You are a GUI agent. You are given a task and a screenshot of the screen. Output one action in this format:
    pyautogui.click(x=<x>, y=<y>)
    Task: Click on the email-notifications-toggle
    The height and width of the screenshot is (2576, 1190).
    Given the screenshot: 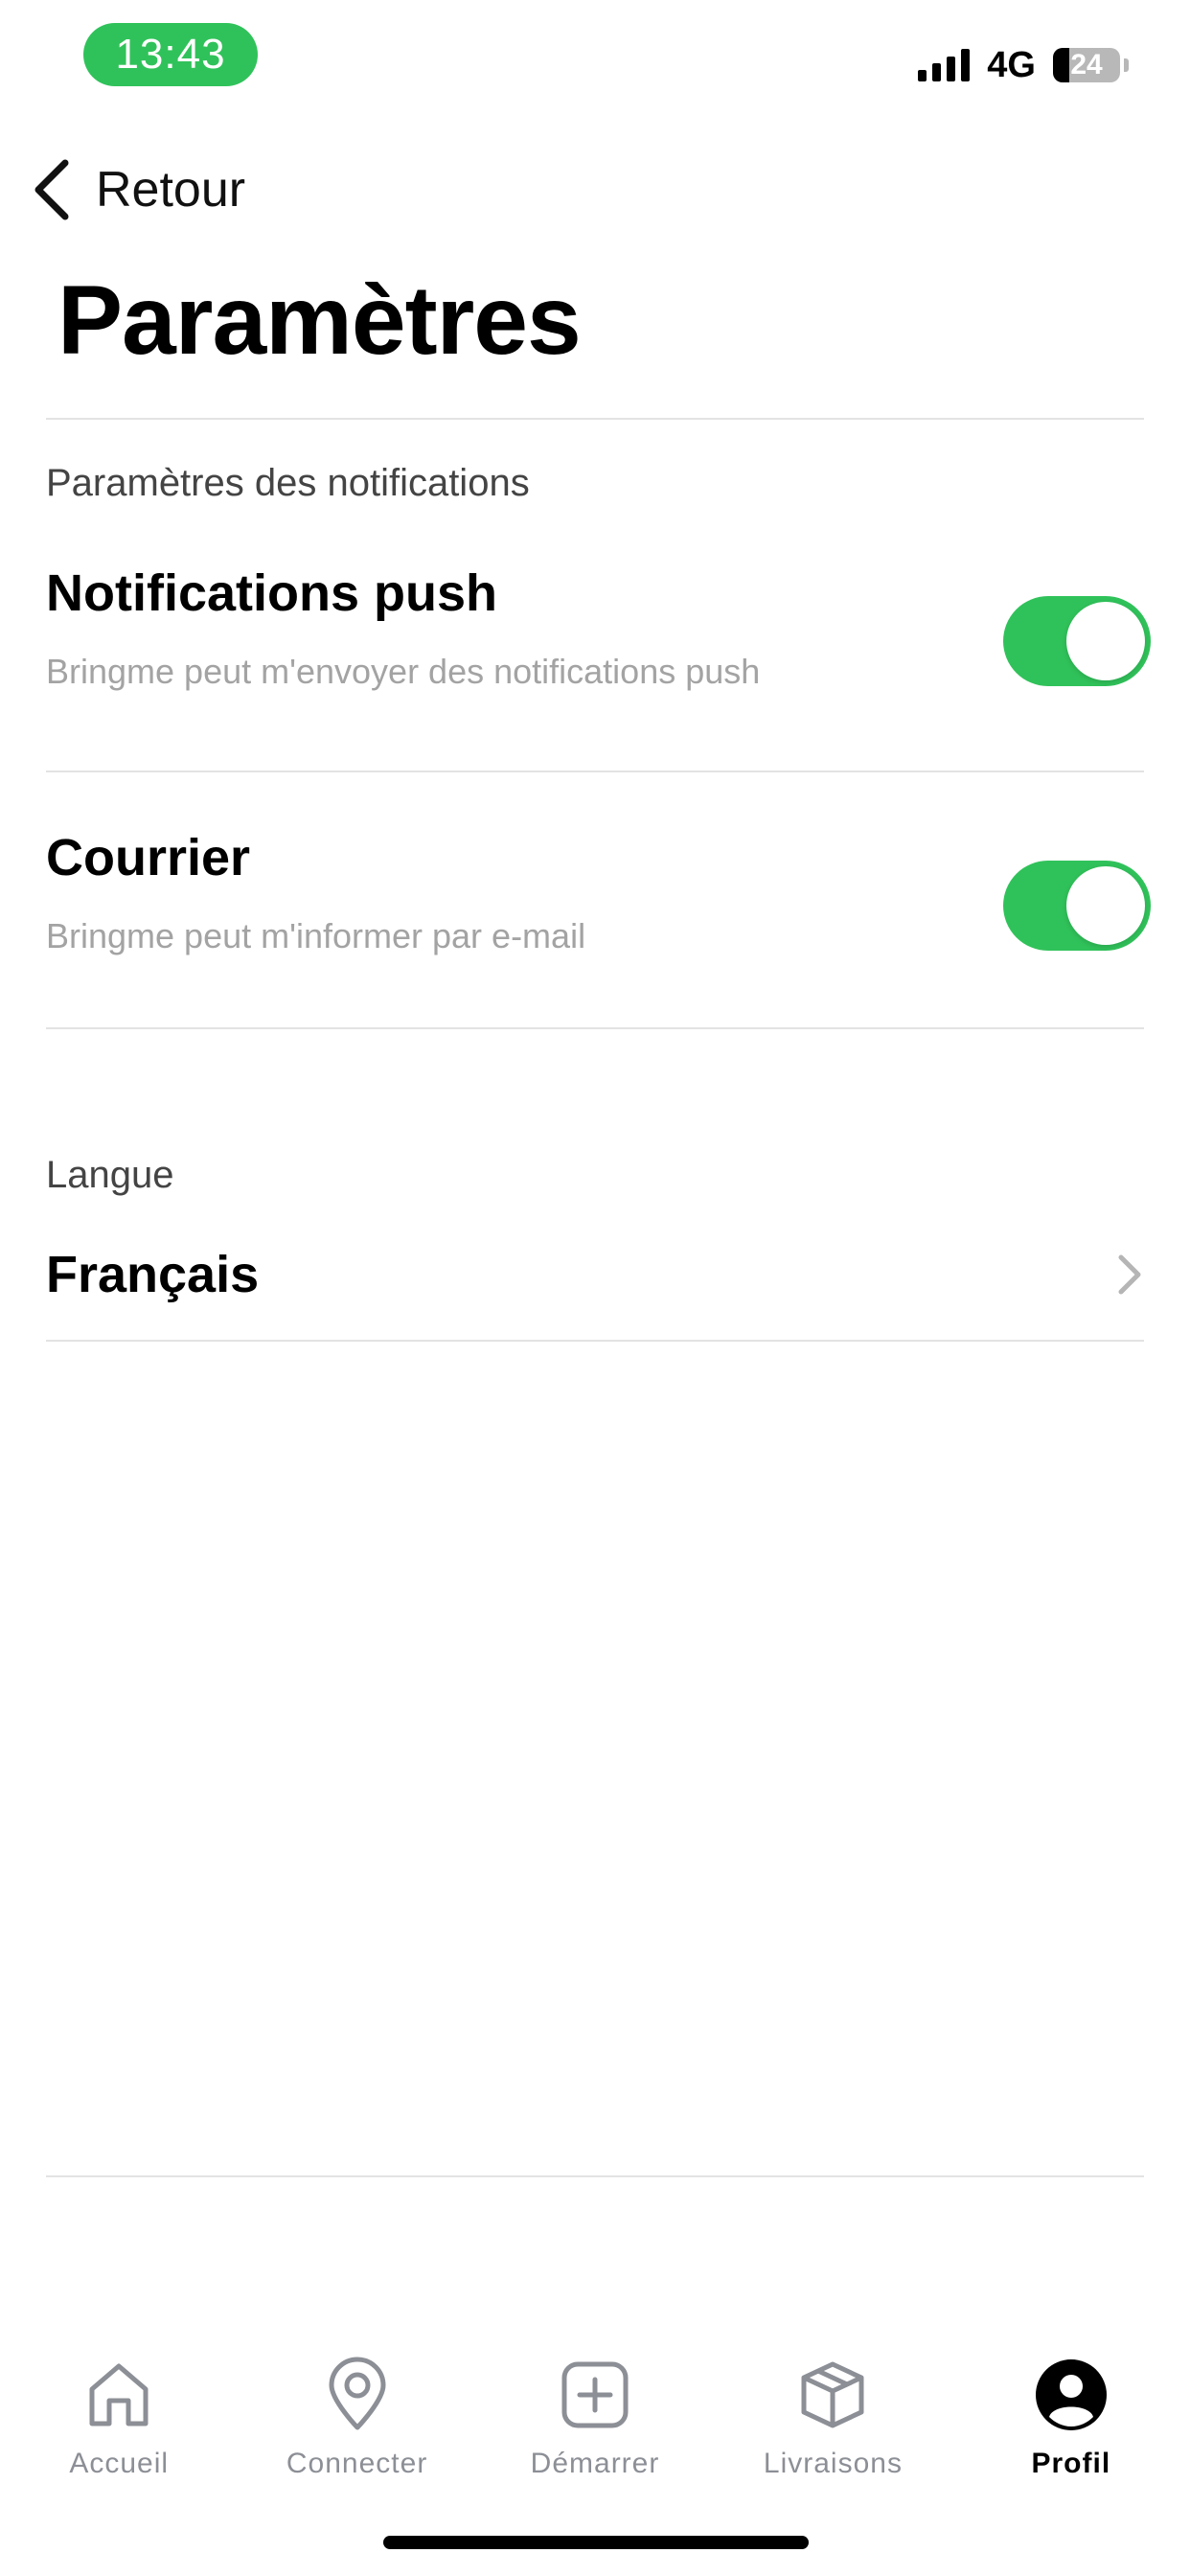 What is the action you would take?
    pyautogui.click(x=1077, y=906)
    